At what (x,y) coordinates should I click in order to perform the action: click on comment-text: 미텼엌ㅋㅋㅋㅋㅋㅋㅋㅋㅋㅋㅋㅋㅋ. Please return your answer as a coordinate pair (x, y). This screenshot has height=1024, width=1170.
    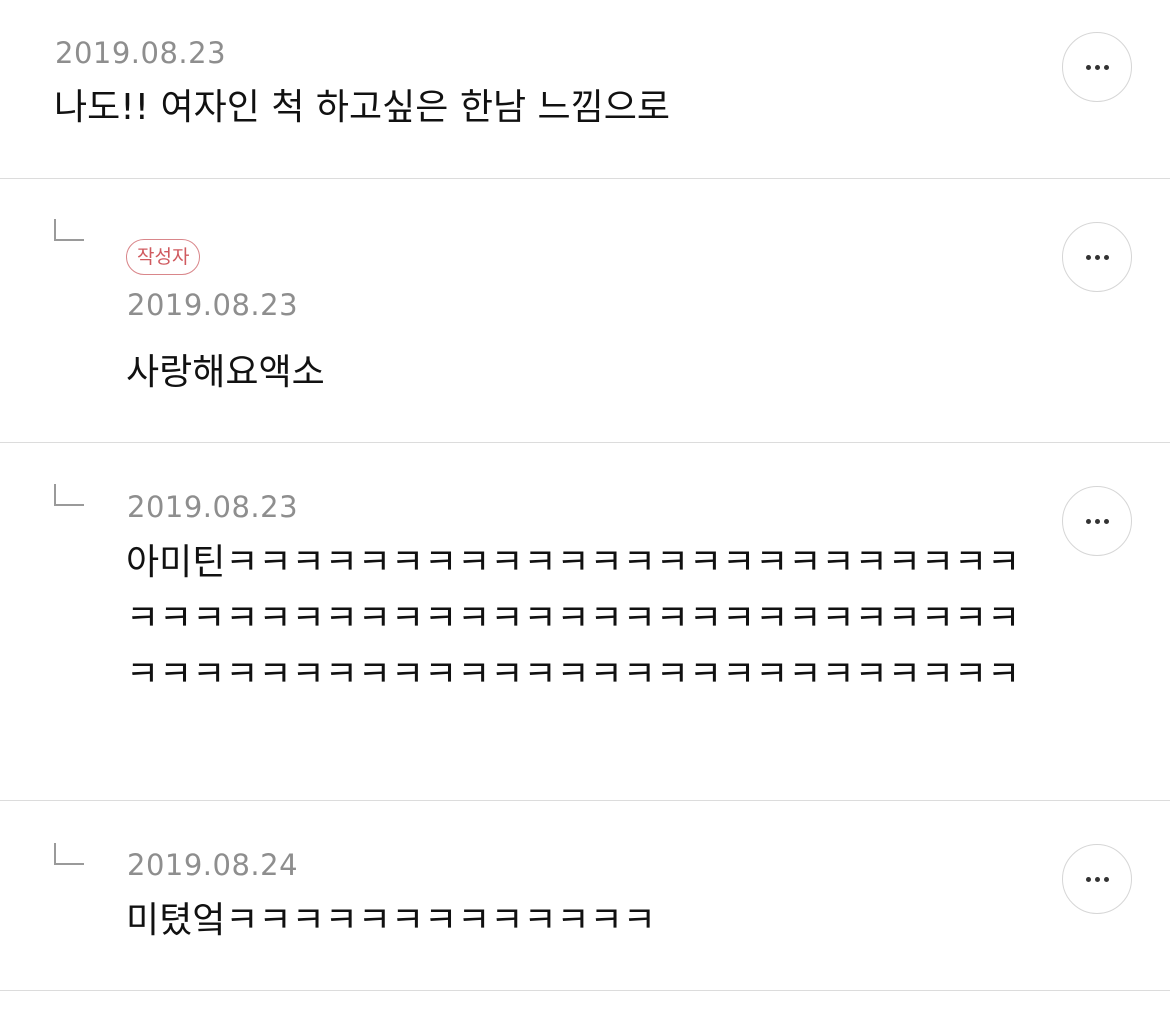
    Looking at the image, I should click on (391, 920).